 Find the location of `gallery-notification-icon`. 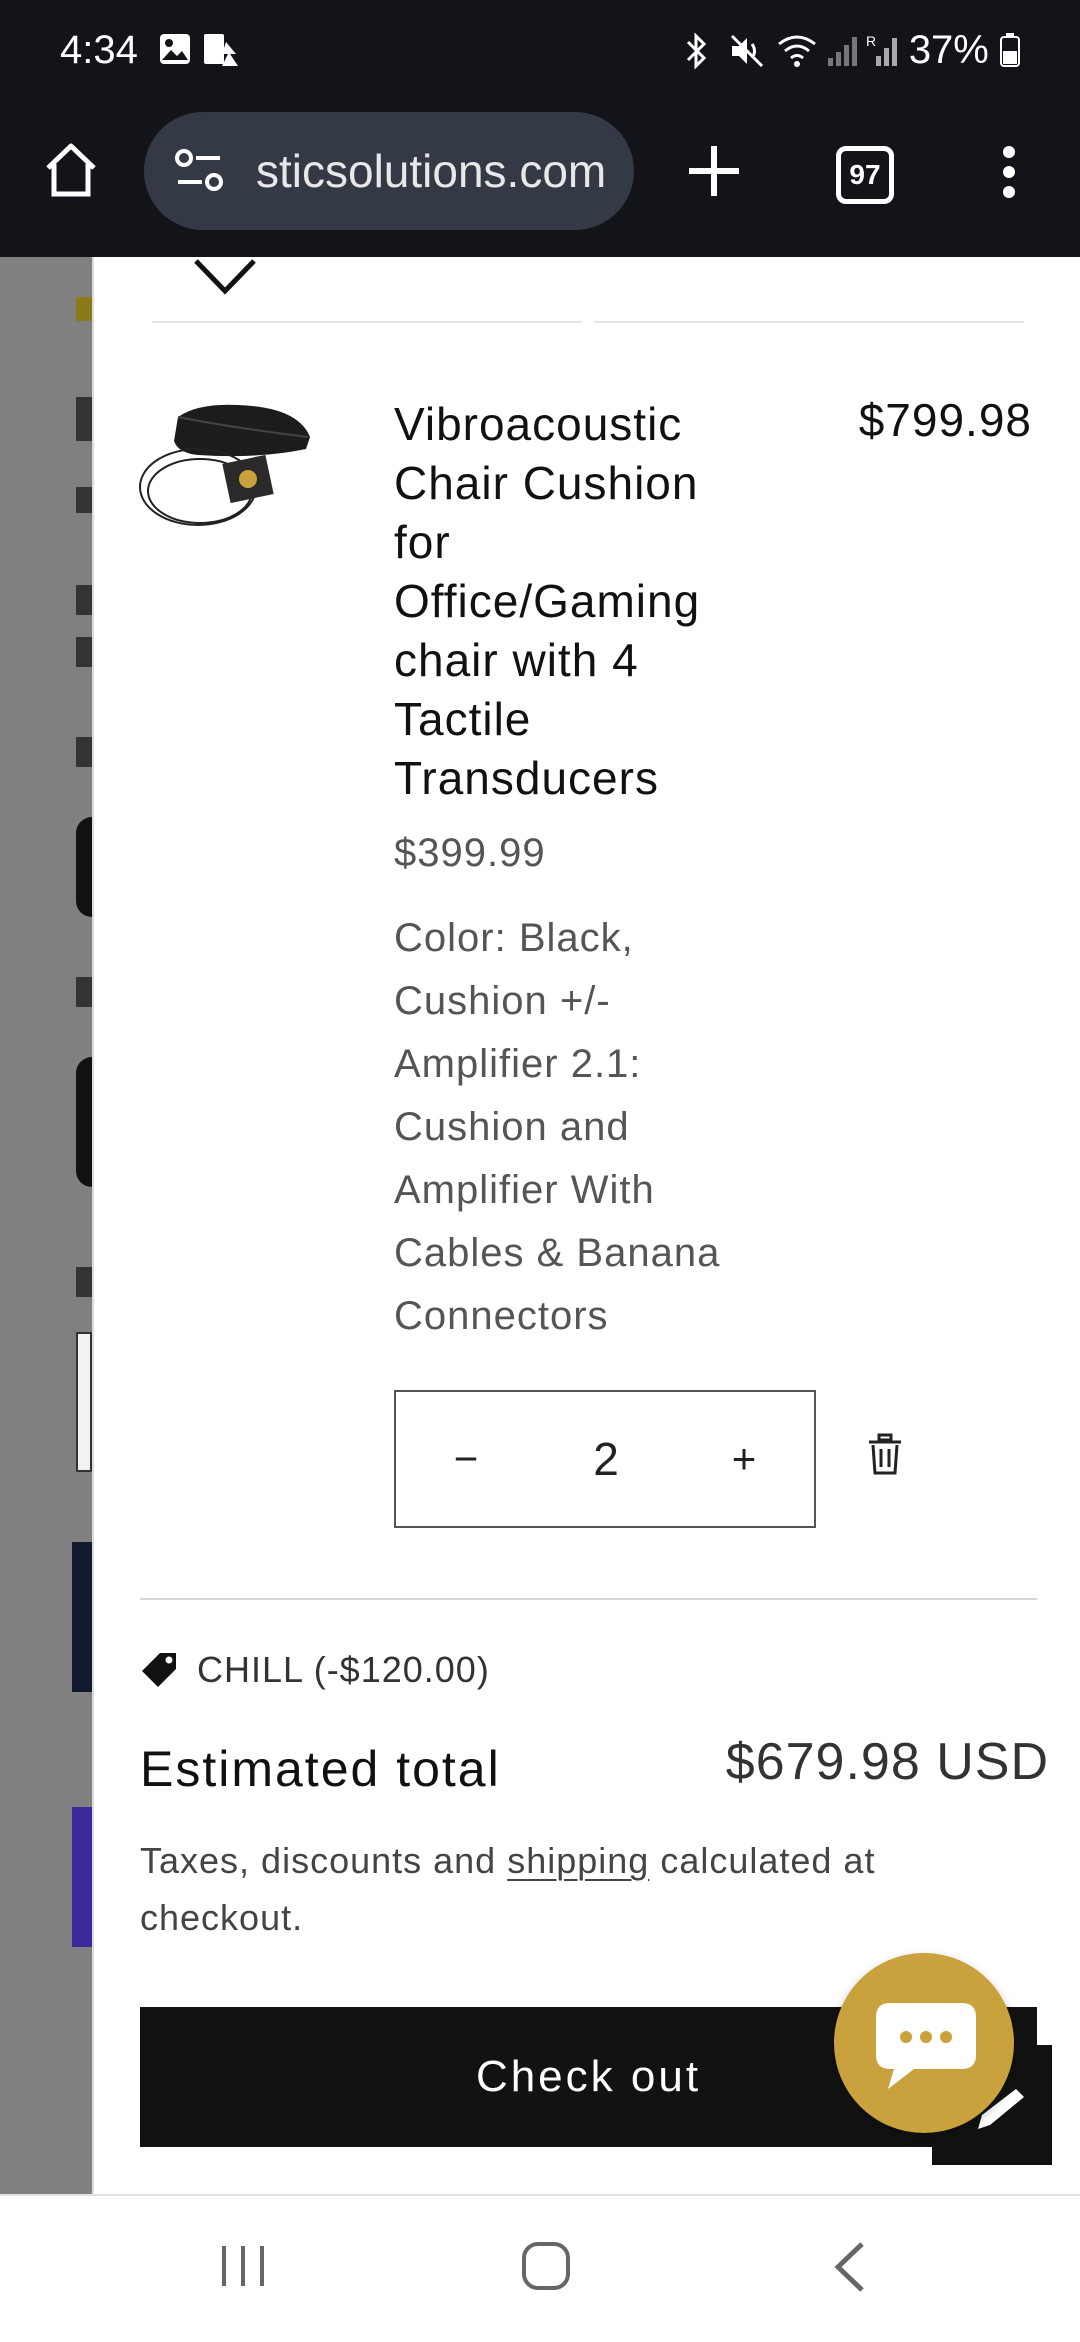

gallery-notification-icon is located at coordinates (175, 51).